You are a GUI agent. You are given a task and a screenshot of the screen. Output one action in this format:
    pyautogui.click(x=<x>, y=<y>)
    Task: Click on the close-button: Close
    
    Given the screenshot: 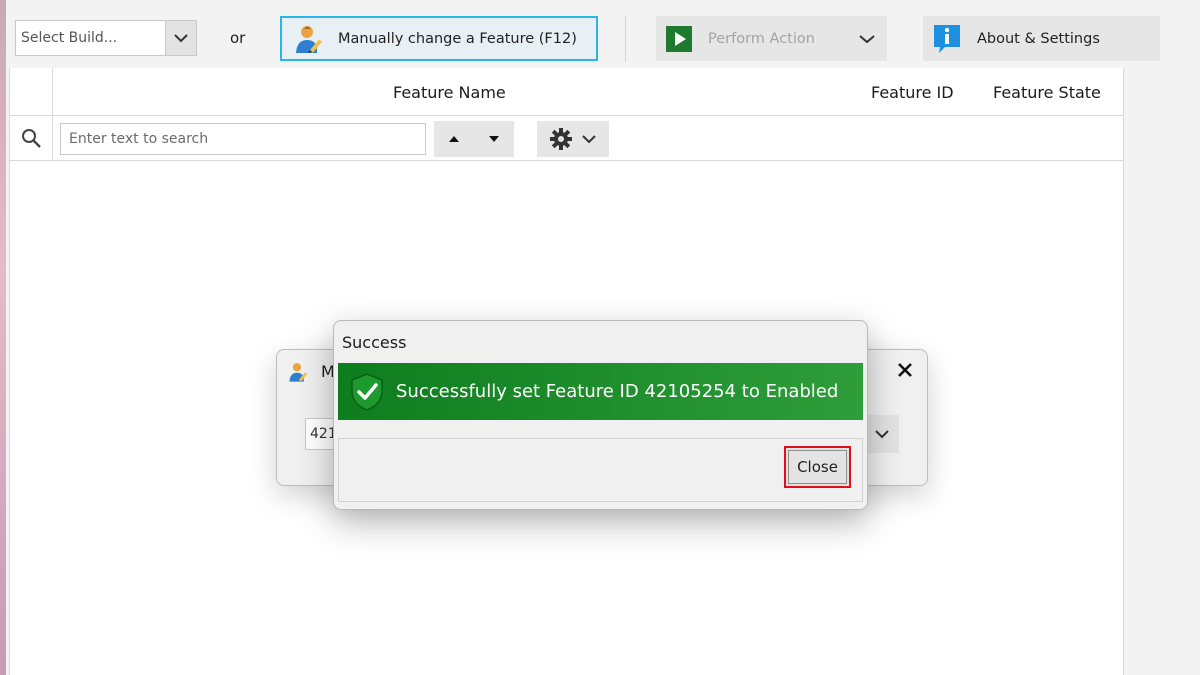 What is the action you would take?
    pyautogui.click(x=817, y=467)
    